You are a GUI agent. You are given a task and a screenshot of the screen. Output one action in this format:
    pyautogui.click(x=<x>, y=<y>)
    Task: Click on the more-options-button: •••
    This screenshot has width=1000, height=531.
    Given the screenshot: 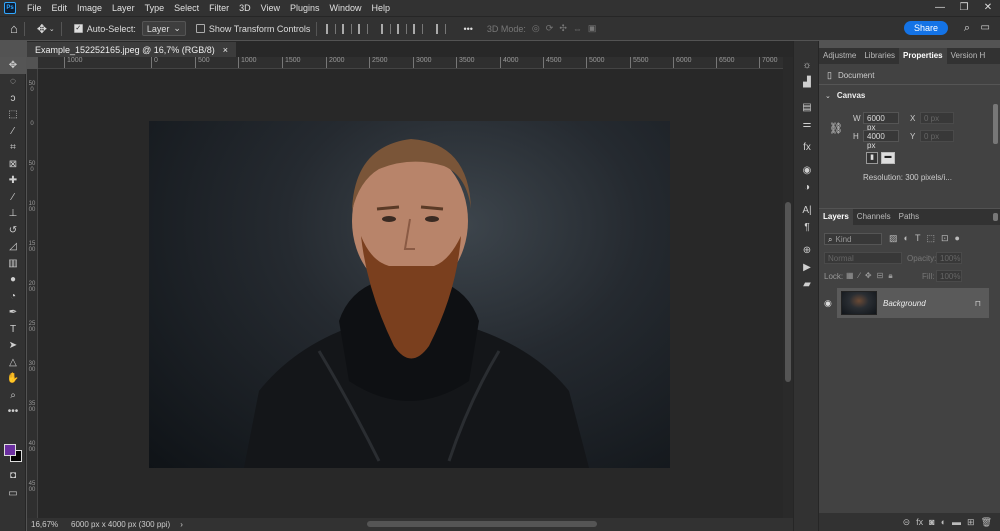 What is the action you would take?
    pyautogui.click(x=467, y=29)
    